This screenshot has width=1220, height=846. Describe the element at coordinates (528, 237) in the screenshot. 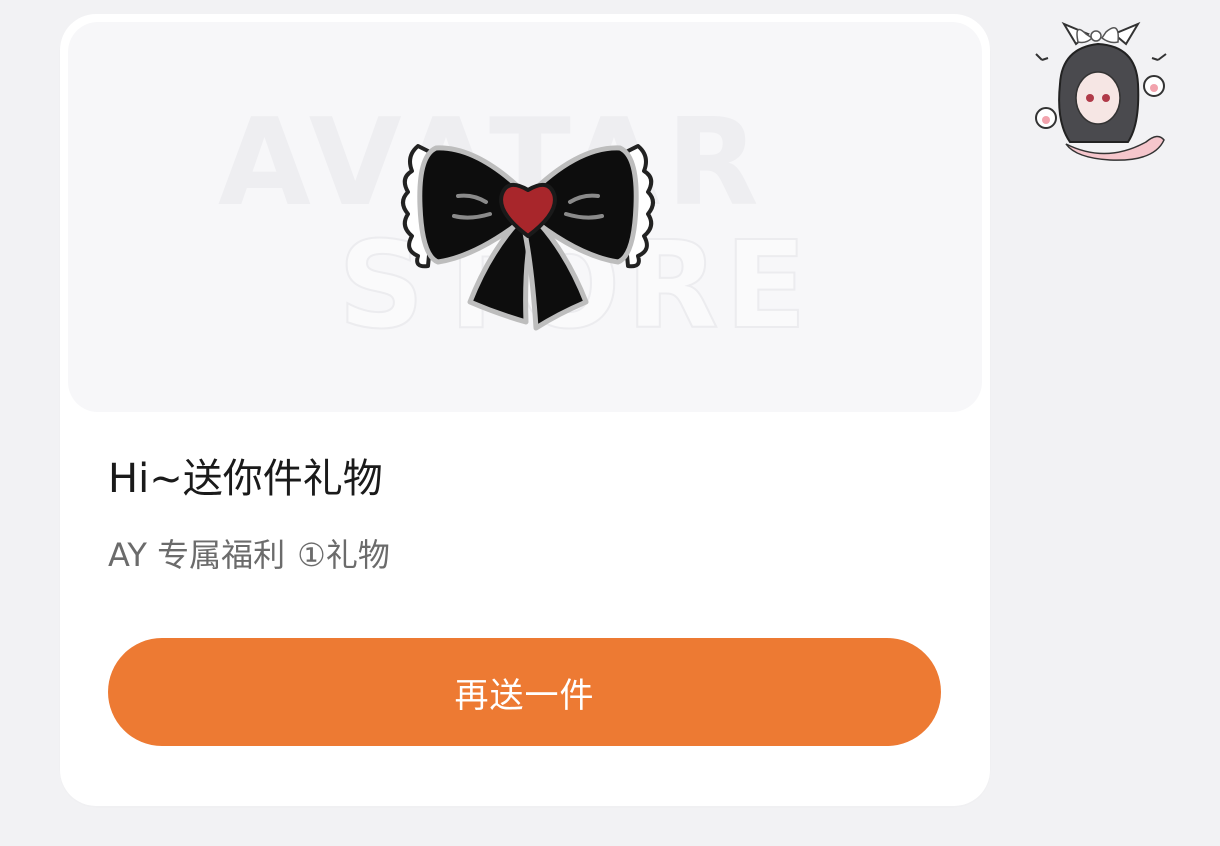

I see `bow-icon` at that location.